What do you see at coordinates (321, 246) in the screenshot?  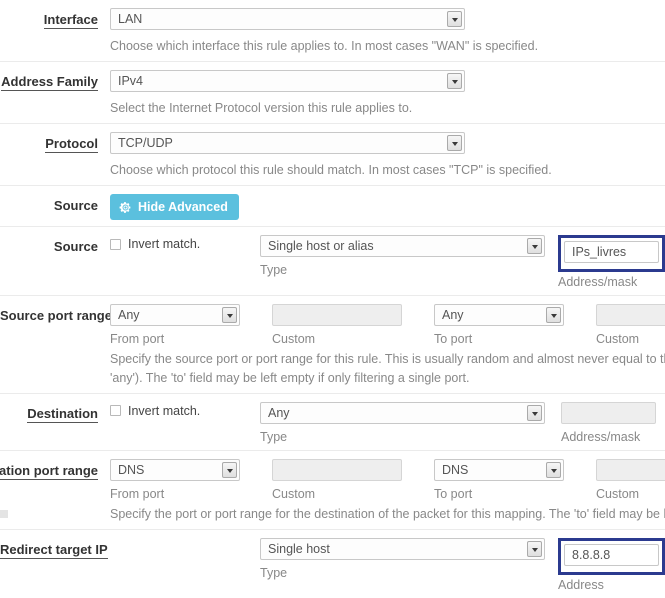 I see `source-type-value: Single host or alias` at bounding box center [321, 246].